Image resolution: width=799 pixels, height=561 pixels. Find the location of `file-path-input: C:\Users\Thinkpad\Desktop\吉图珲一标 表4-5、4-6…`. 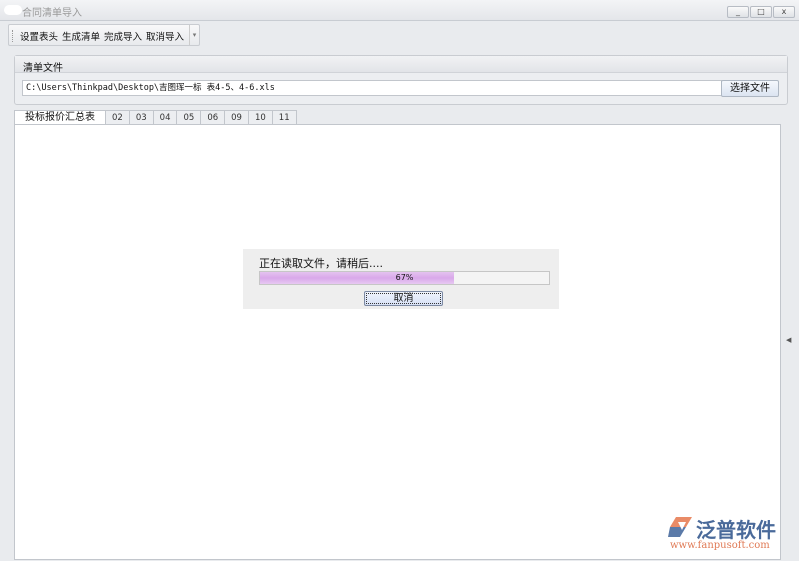

file-path-input: C:\Users\Thinkpad\Desktop\吉图珲一标 表4-5、4-6… is located at coordinates (372, 88).